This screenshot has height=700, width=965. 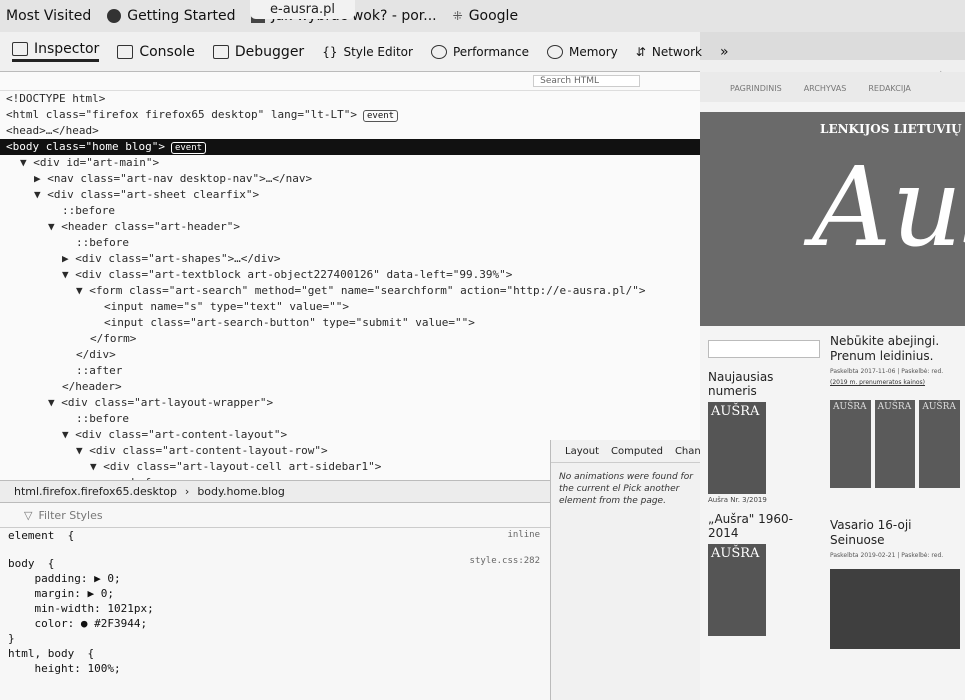 What do you see at coordinates (756, 93) in the screenshot?
I see `nav-pagrindinis: PAGRINDINIS` at bounding box center [756, 93].